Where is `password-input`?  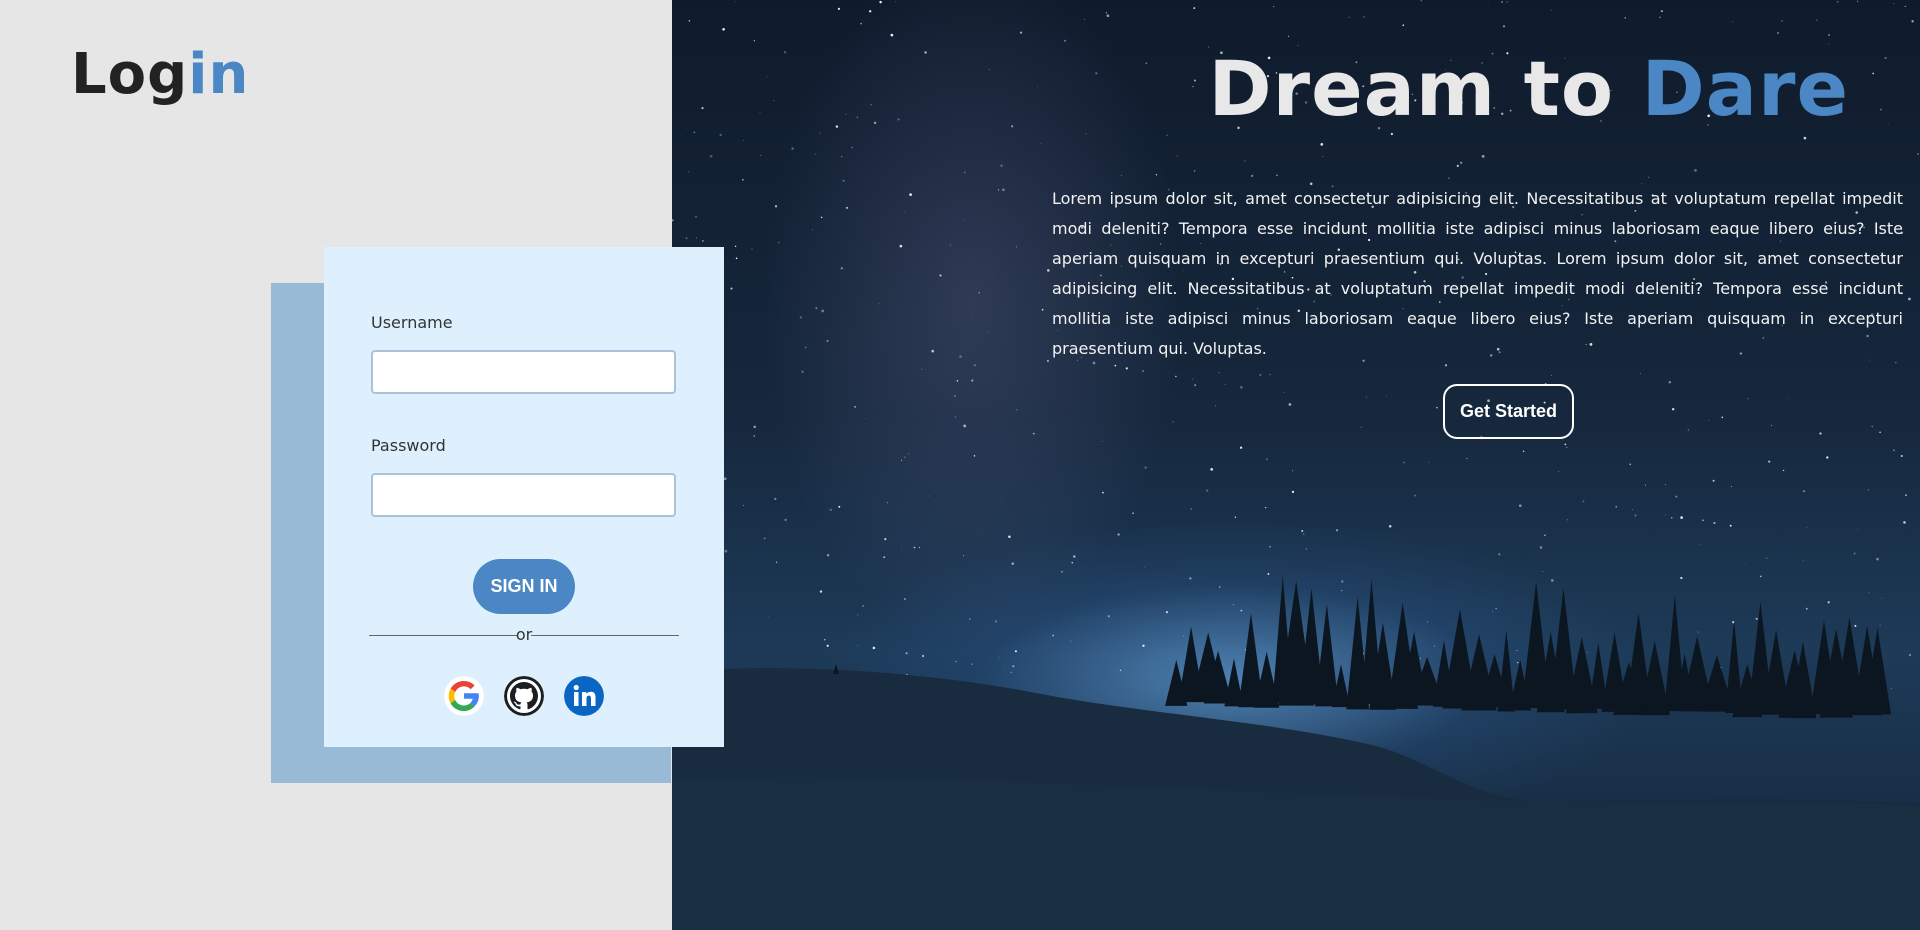 password-input is located at coordinates (523, 495).